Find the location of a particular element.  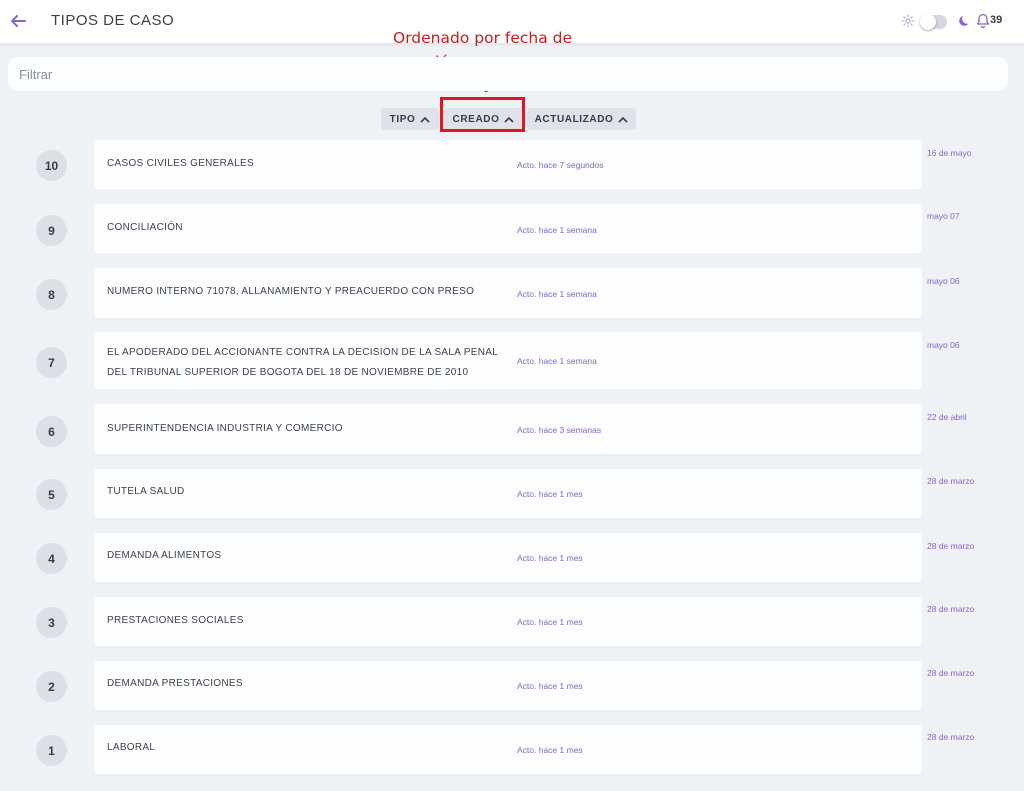

created-date: 22 de abril is located at coordinates (947, 417).